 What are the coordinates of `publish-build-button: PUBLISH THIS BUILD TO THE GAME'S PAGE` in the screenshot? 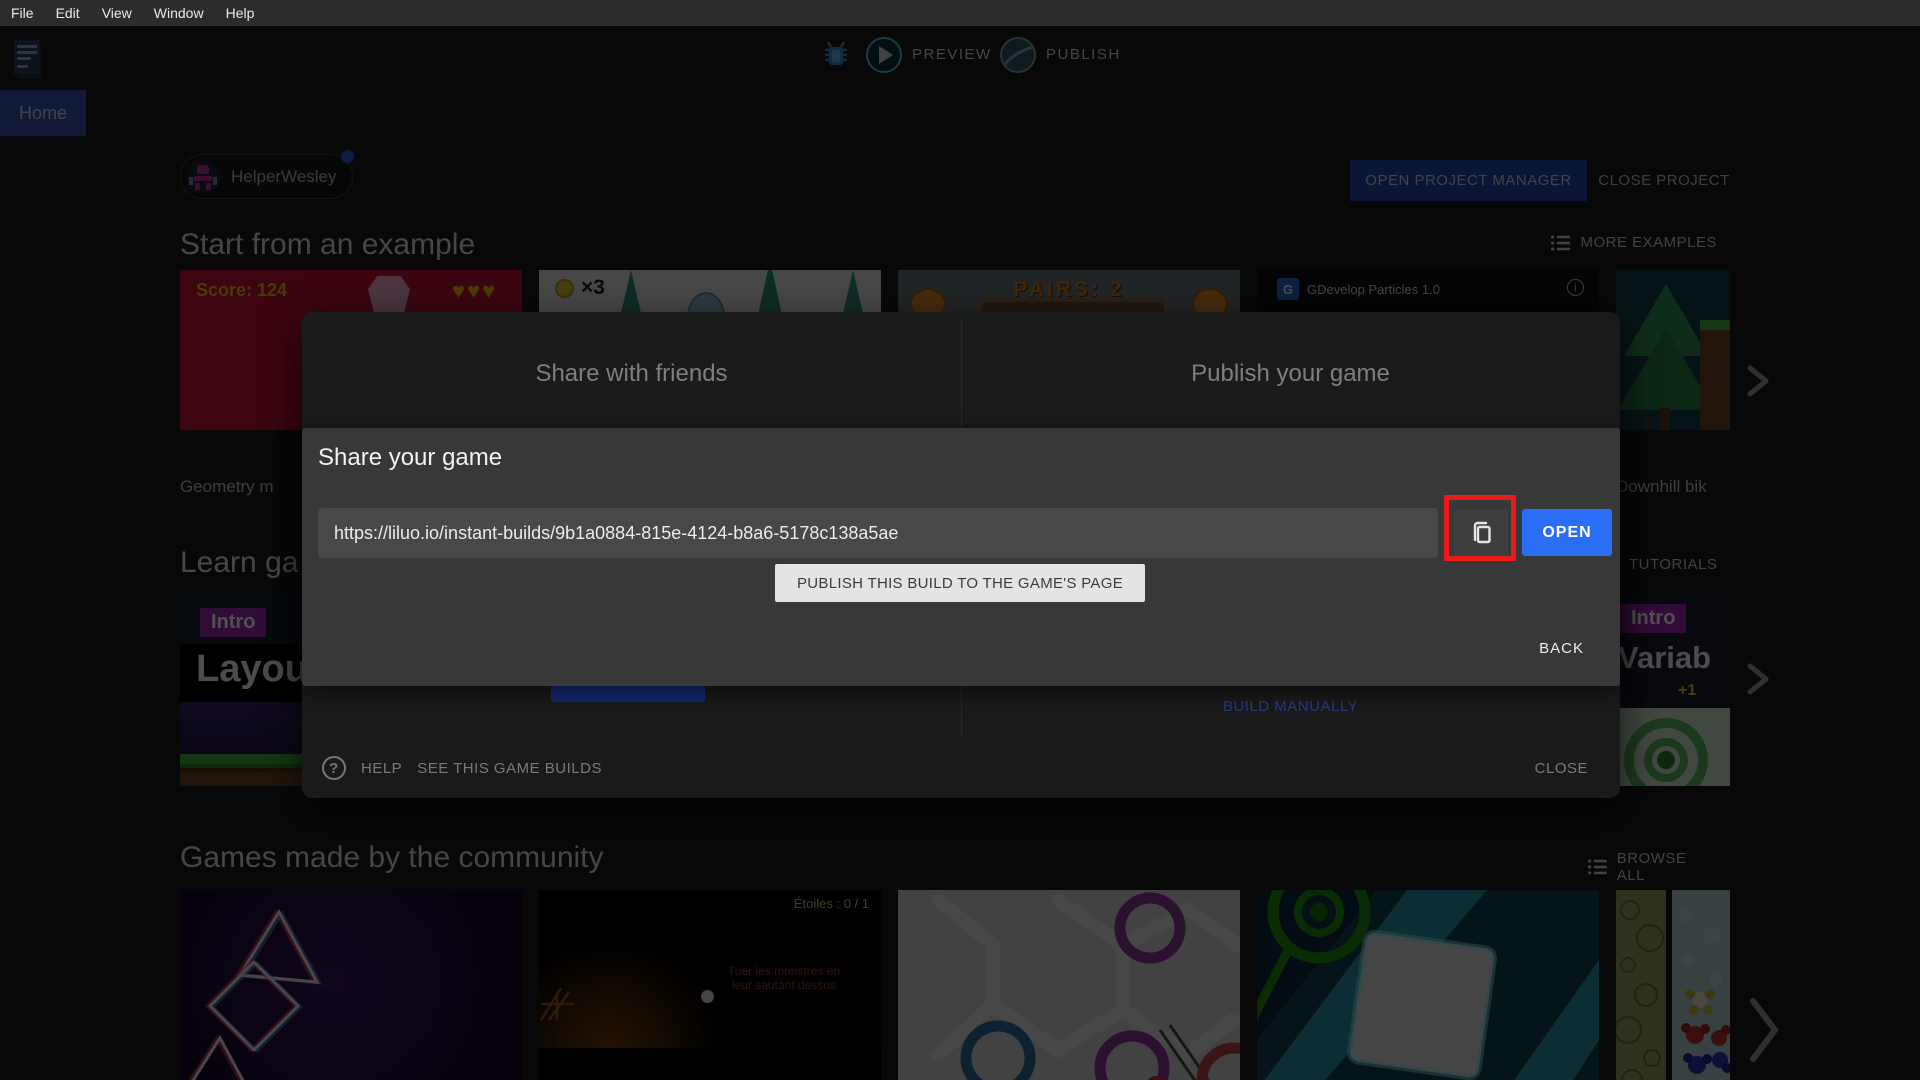 It's located at (960, 583).